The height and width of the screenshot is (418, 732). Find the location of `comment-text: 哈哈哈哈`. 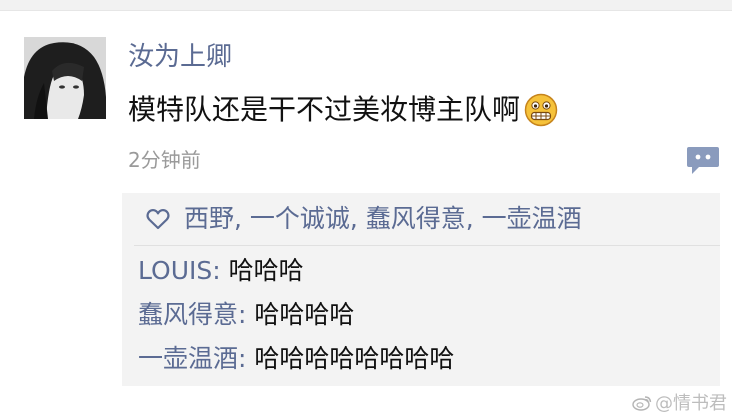

comment-text: 哈哈哈哈 is located at coordinates (304, 314).